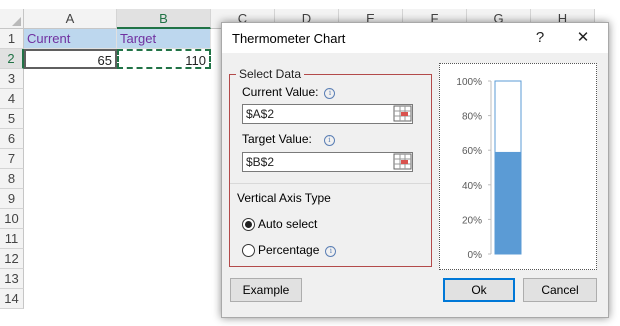 This screenshot has height=326, width=620. What do you see at coordinates (327, 114) in the screenshot?
I see `current-value-input: $A$2` at bounding box center [327, 114].